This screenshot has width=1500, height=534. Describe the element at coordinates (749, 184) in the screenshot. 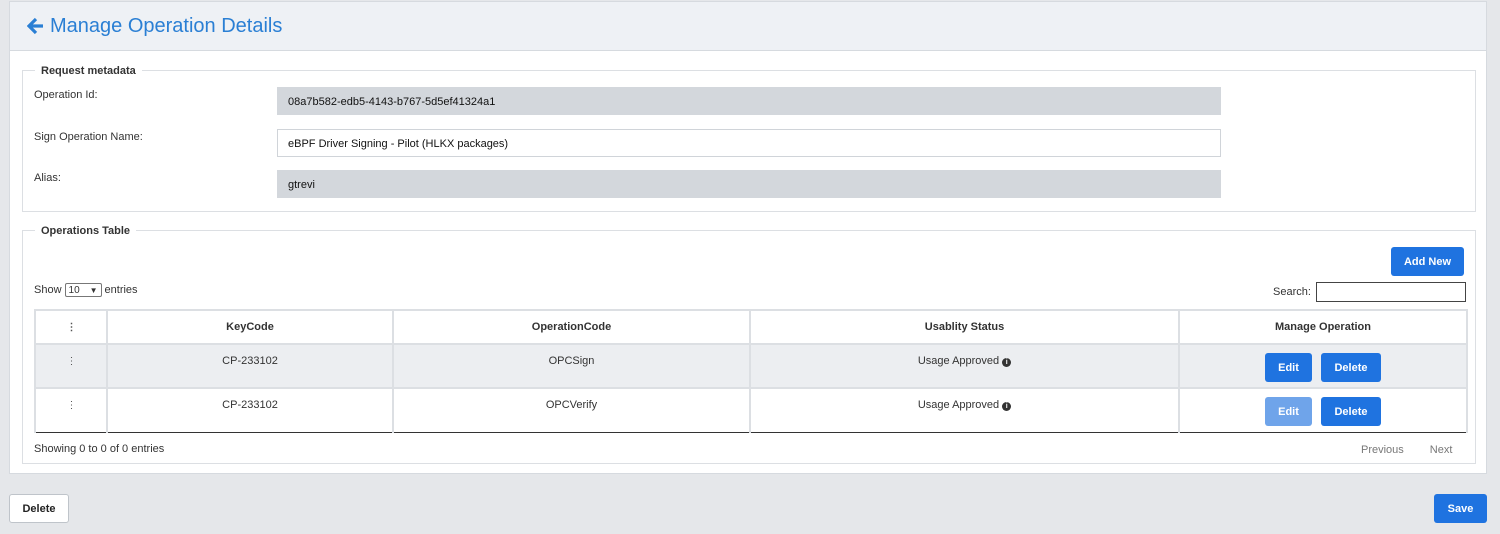

I see `alias-field: gtrevi` at that location.